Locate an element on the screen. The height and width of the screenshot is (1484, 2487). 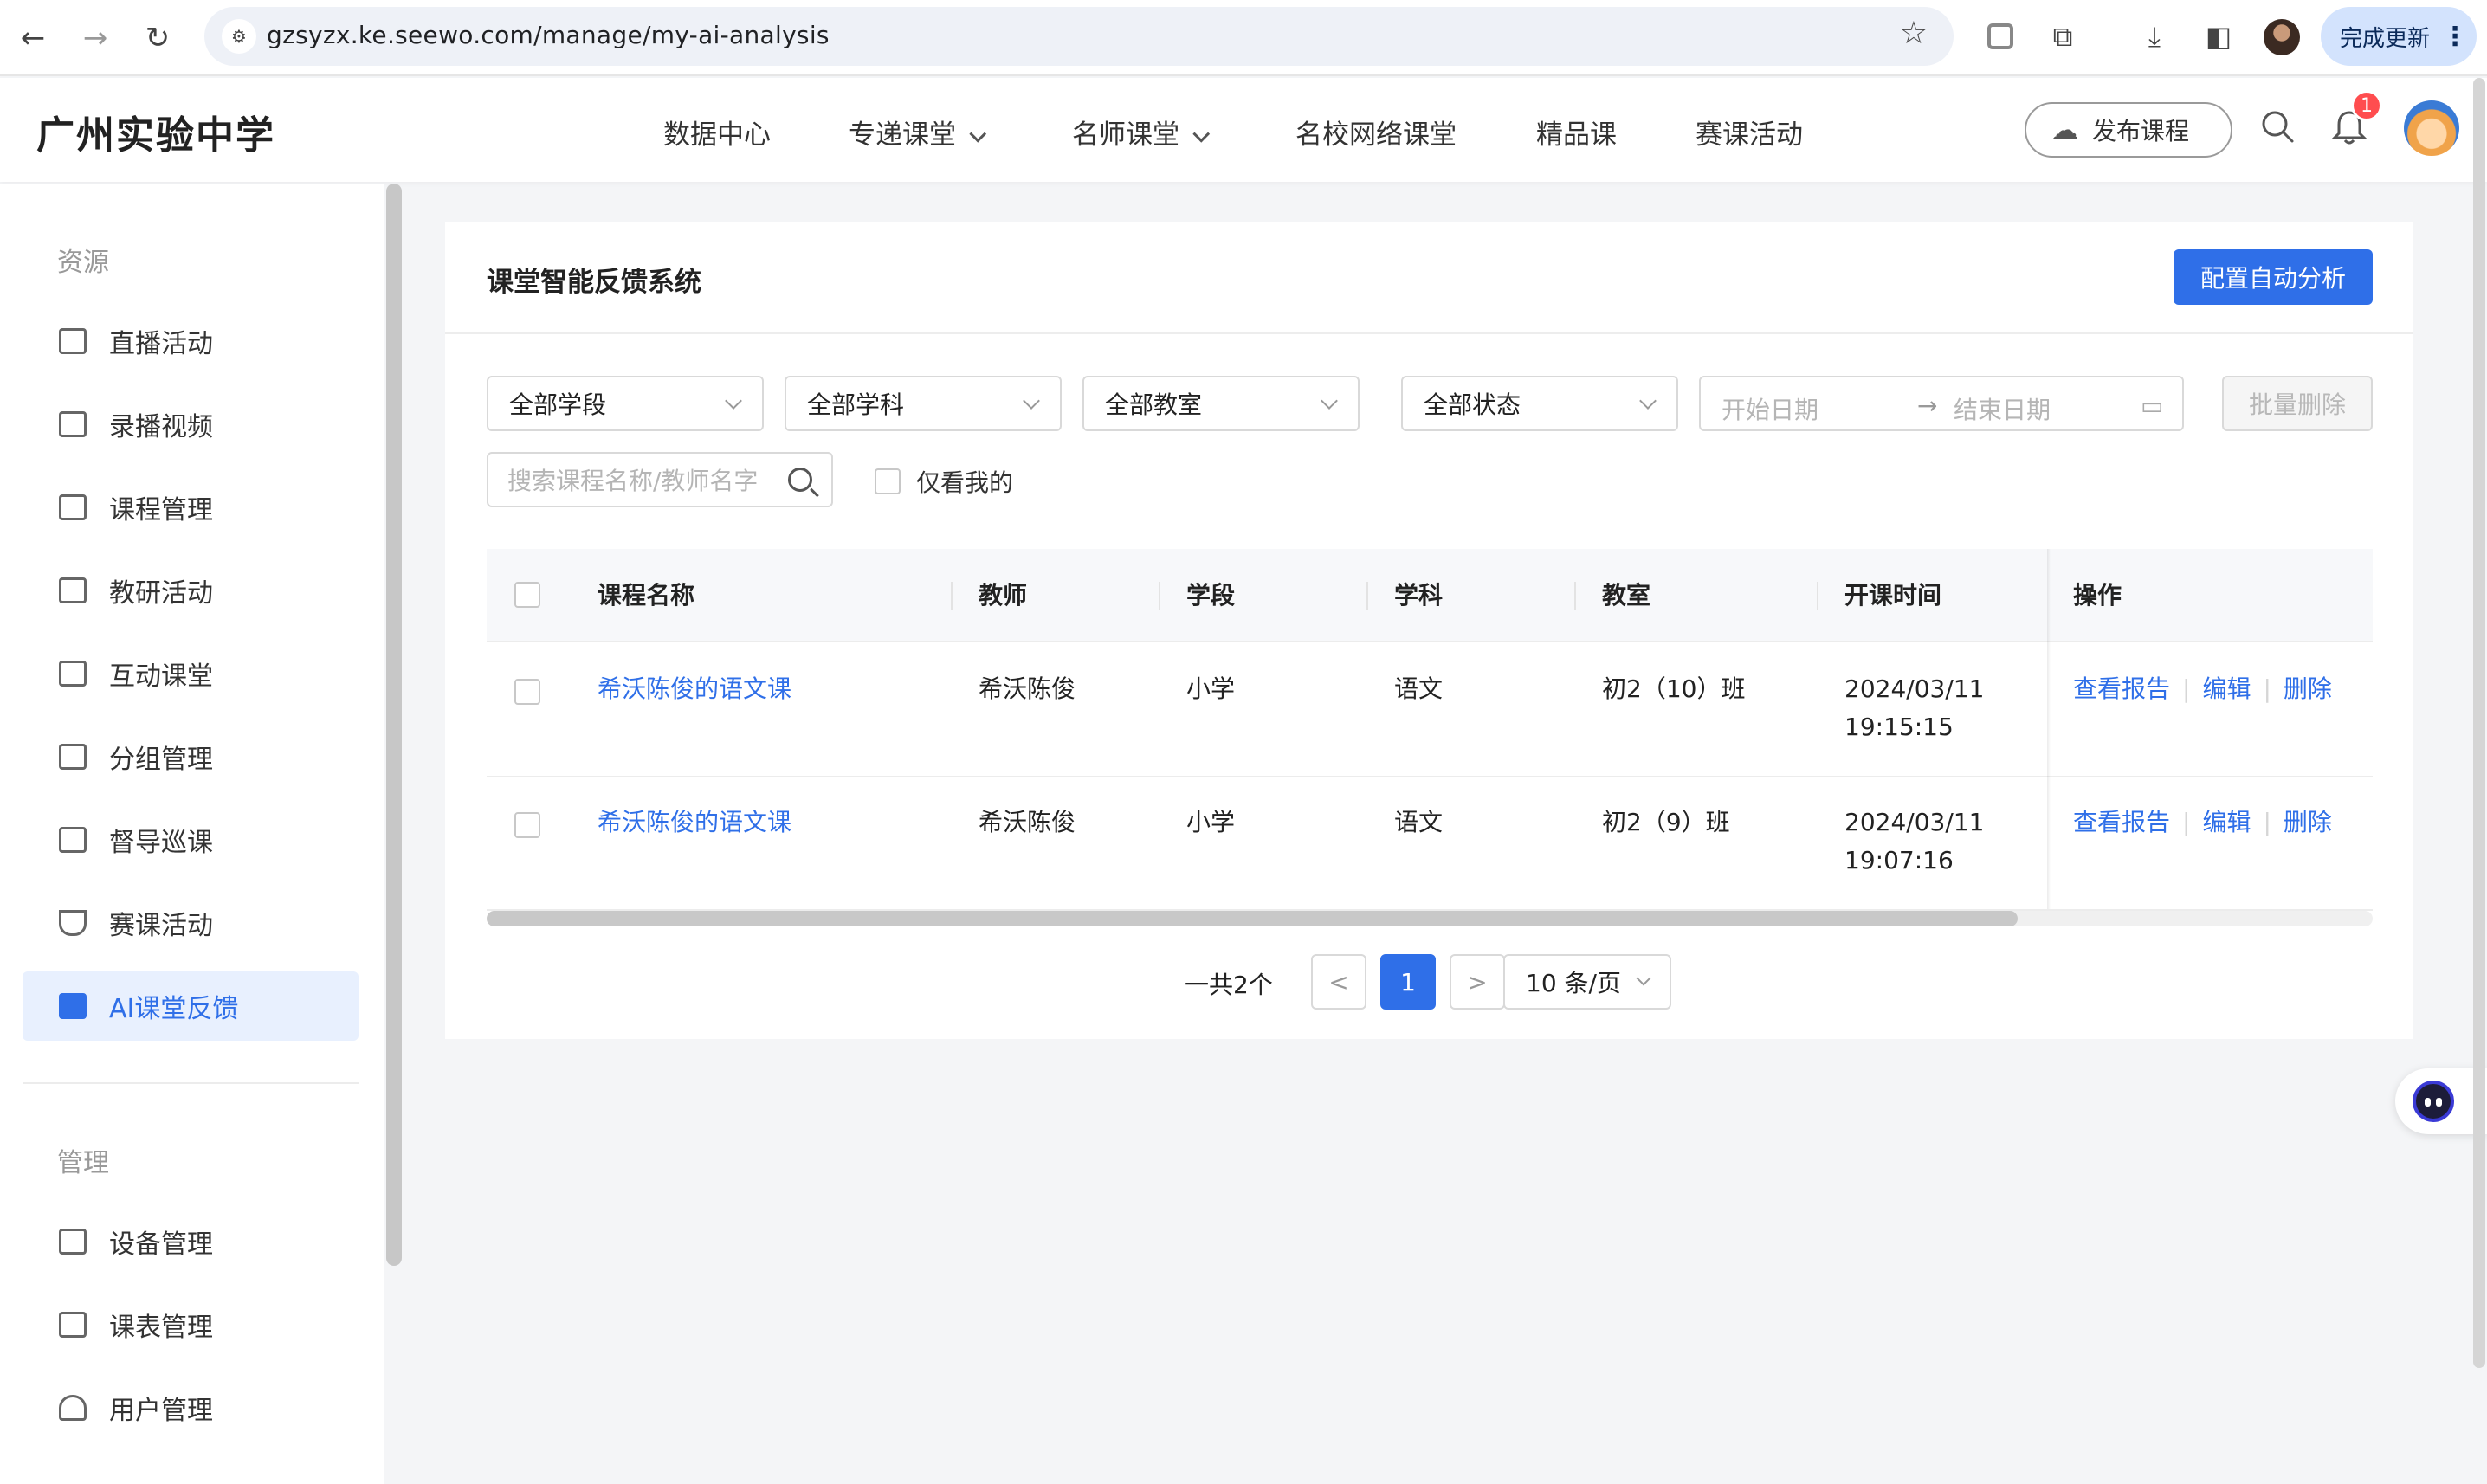
nav-data-center: 数据中心 is located at coordinates (717, 132).